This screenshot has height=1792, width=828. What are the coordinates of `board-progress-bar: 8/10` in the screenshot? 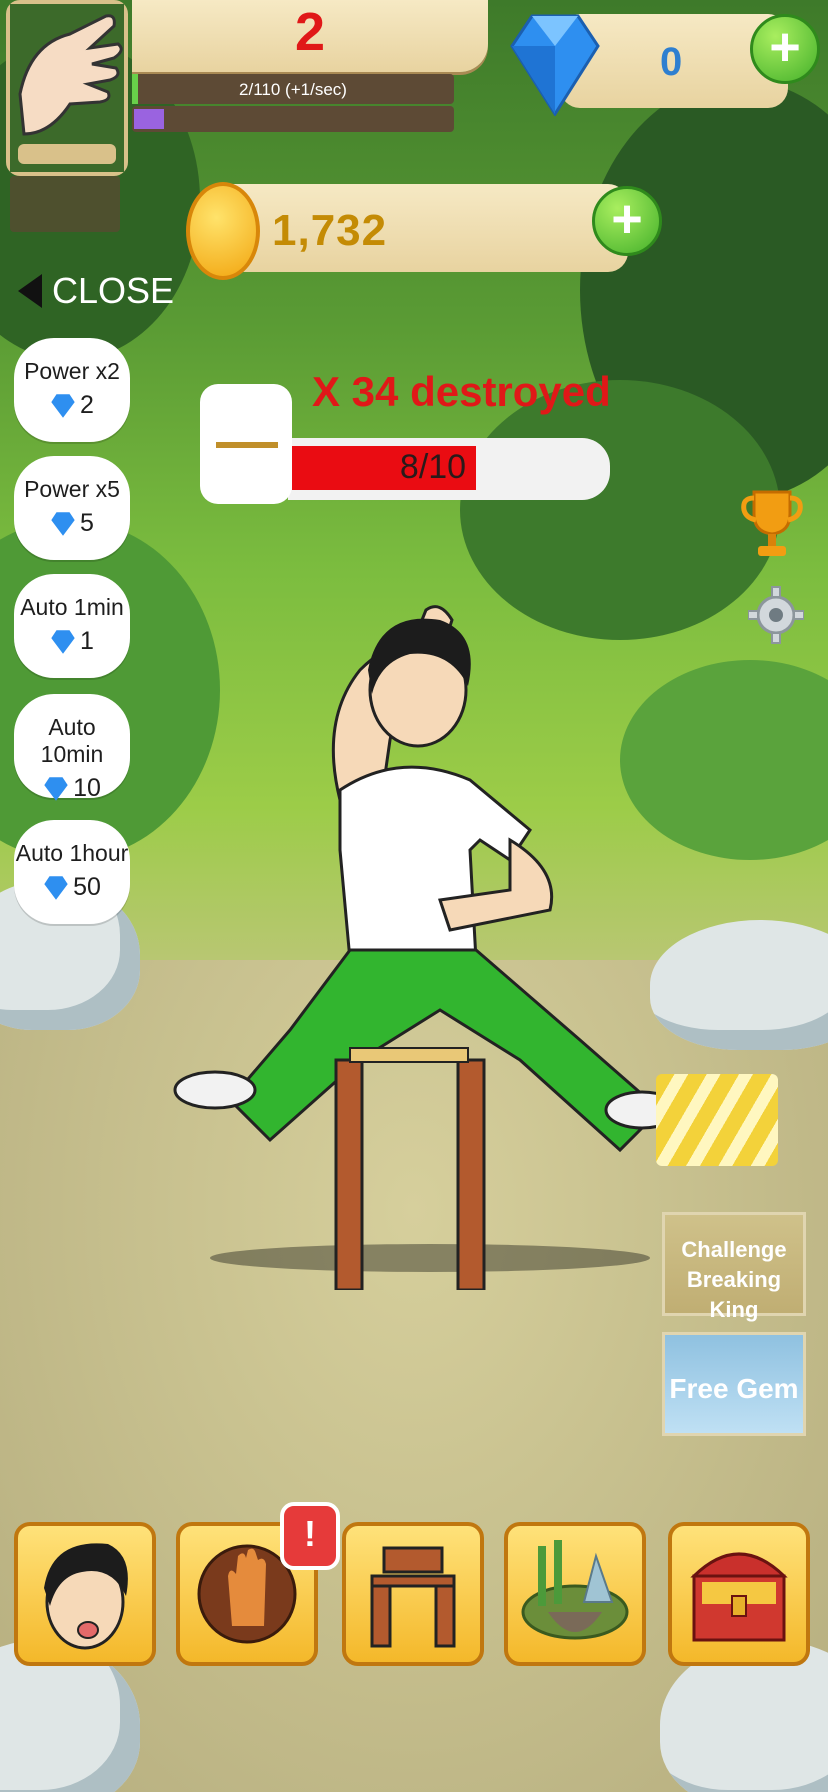 It's located at (449, 469).